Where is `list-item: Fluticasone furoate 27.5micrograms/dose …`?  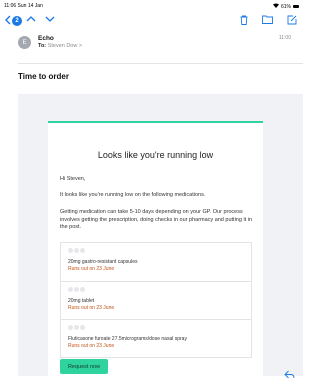
list-item: Fluticasone furoate 27.5micrograms/dose … is located at coordinates (156, 338).